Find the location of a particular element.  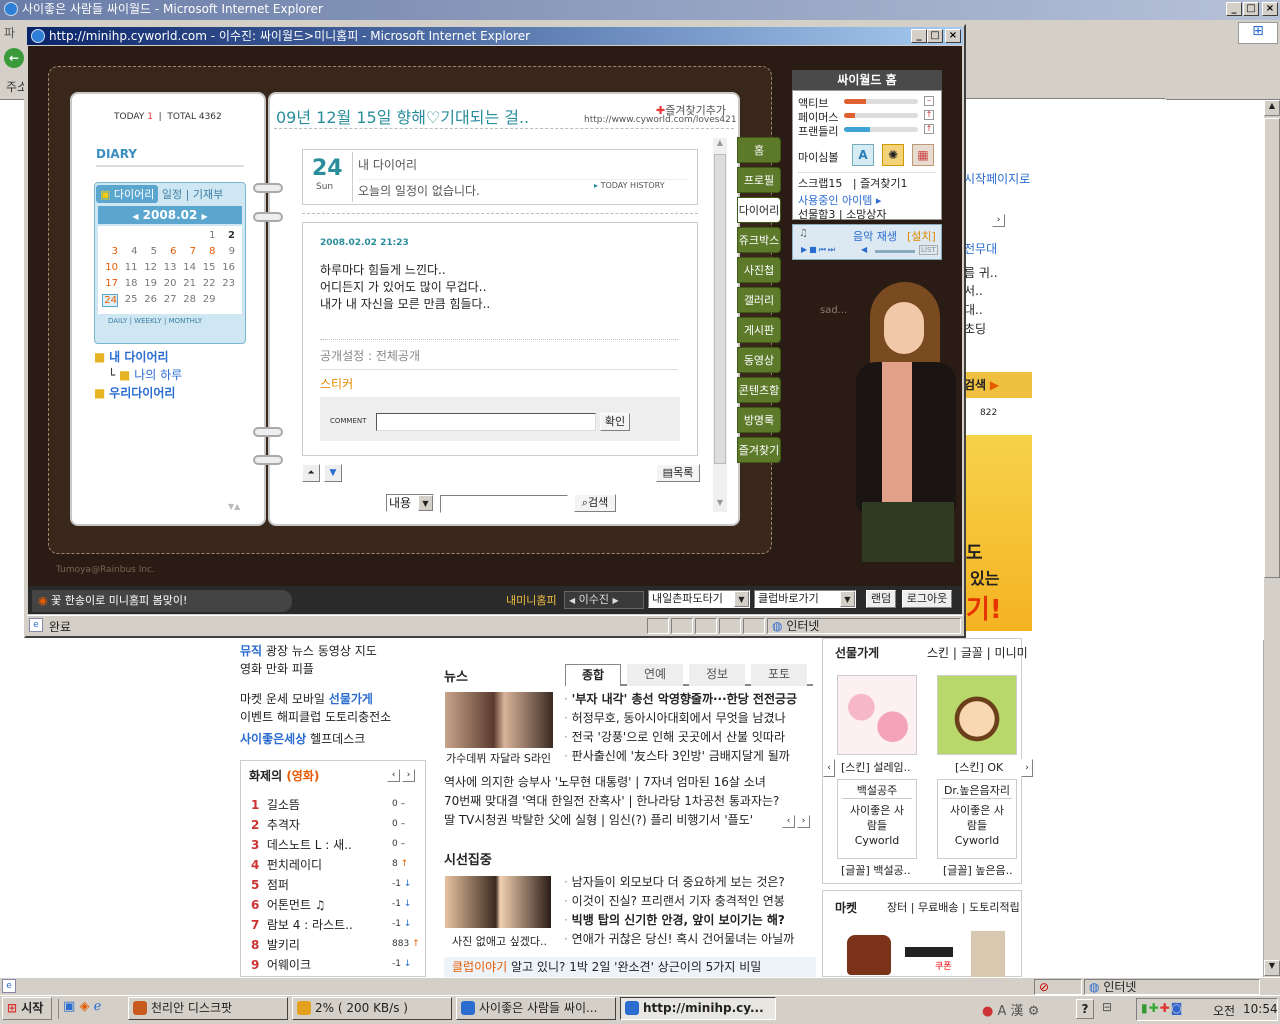

market-pants-image is located at coordinates (988, 954).